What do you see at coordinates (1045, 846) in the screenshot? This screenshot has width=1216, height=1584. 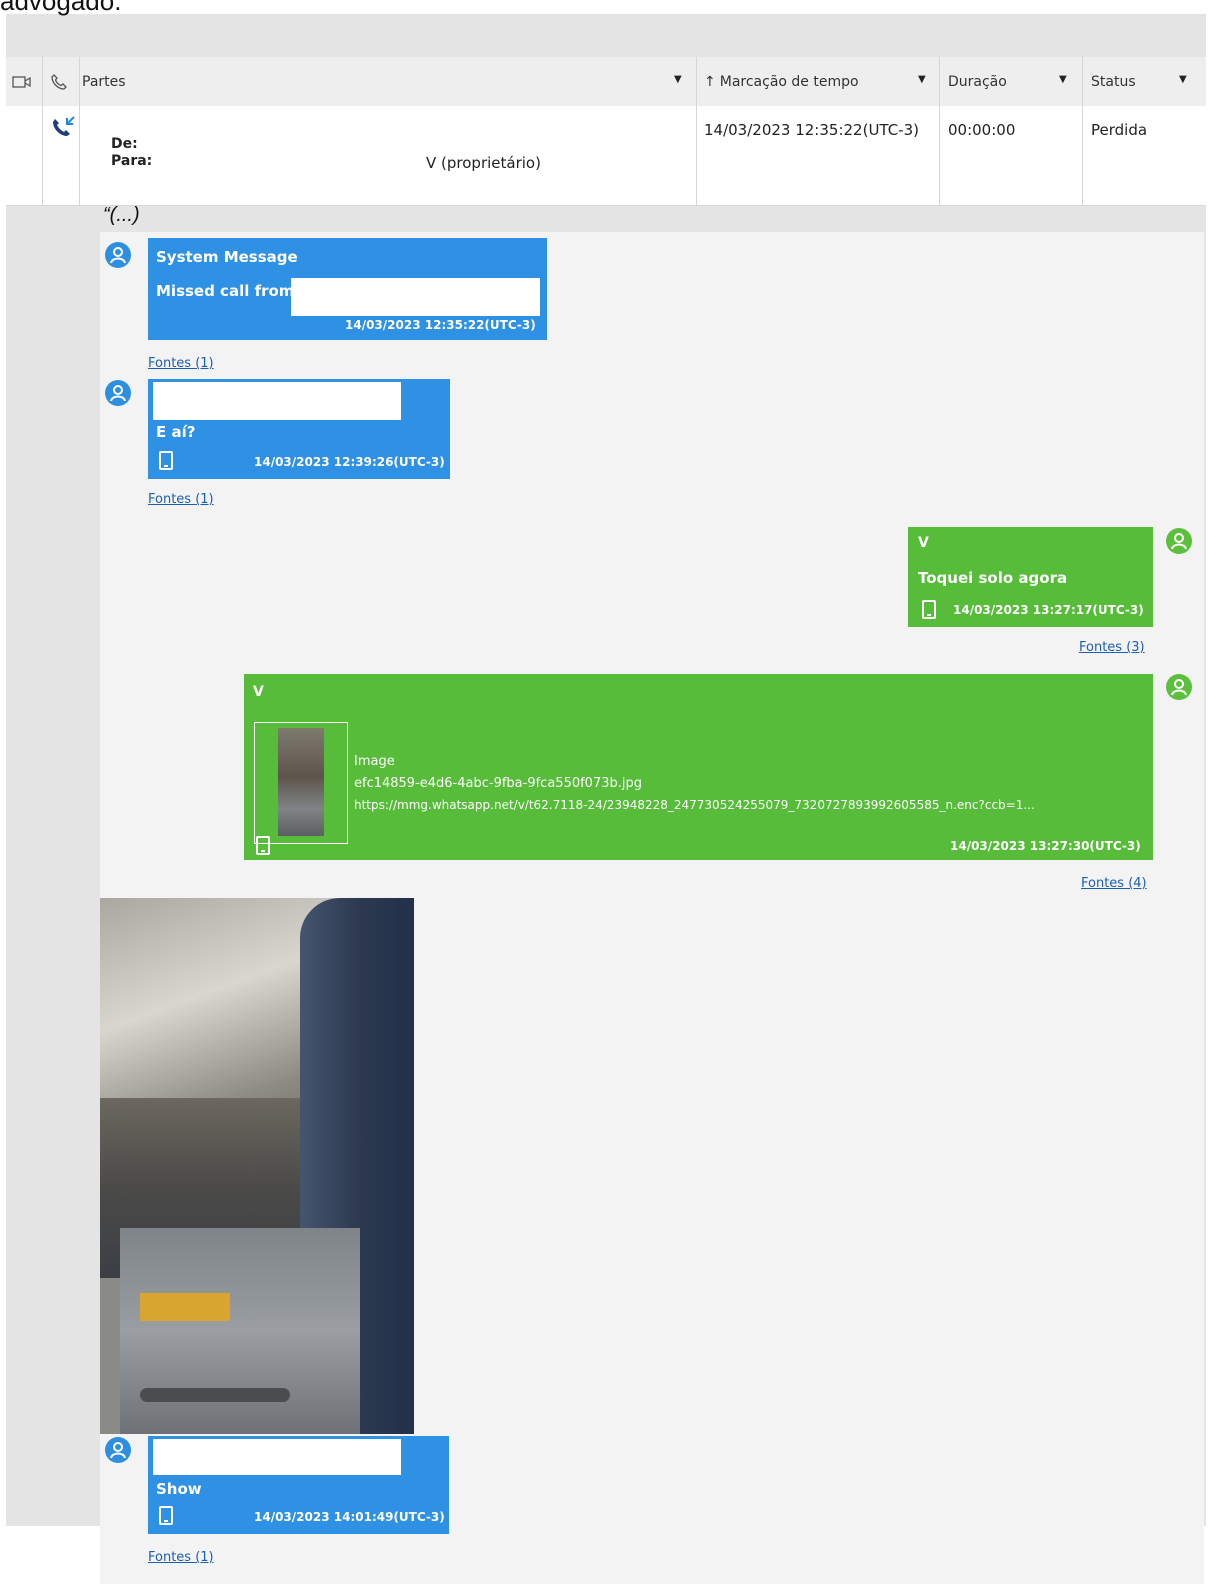 I see `message-timestamp: 14/03/2023 13:27:30(UTC-3)` at bounding box center [1045, 846].